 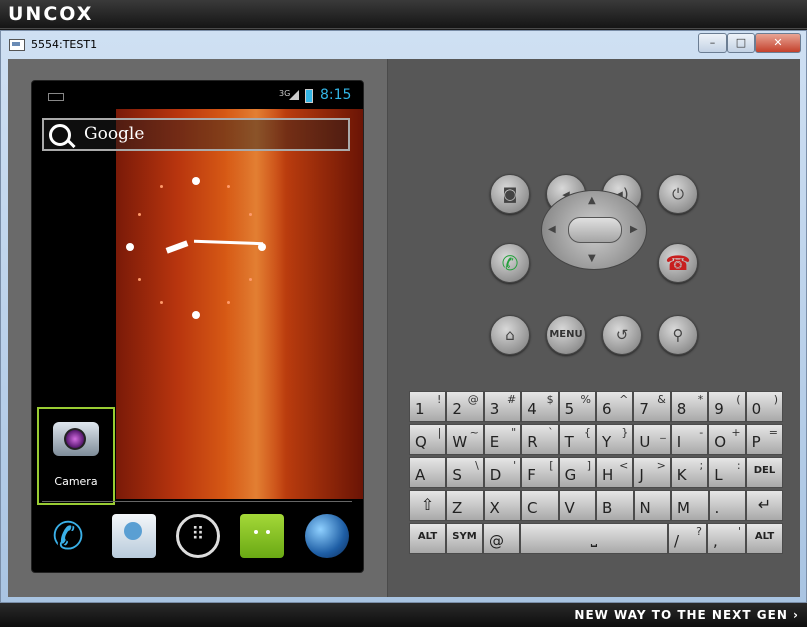 What do you see at coordinates (502, 505) in the screenshot?
I see `key-x: X` at bounding box center [502, 505].